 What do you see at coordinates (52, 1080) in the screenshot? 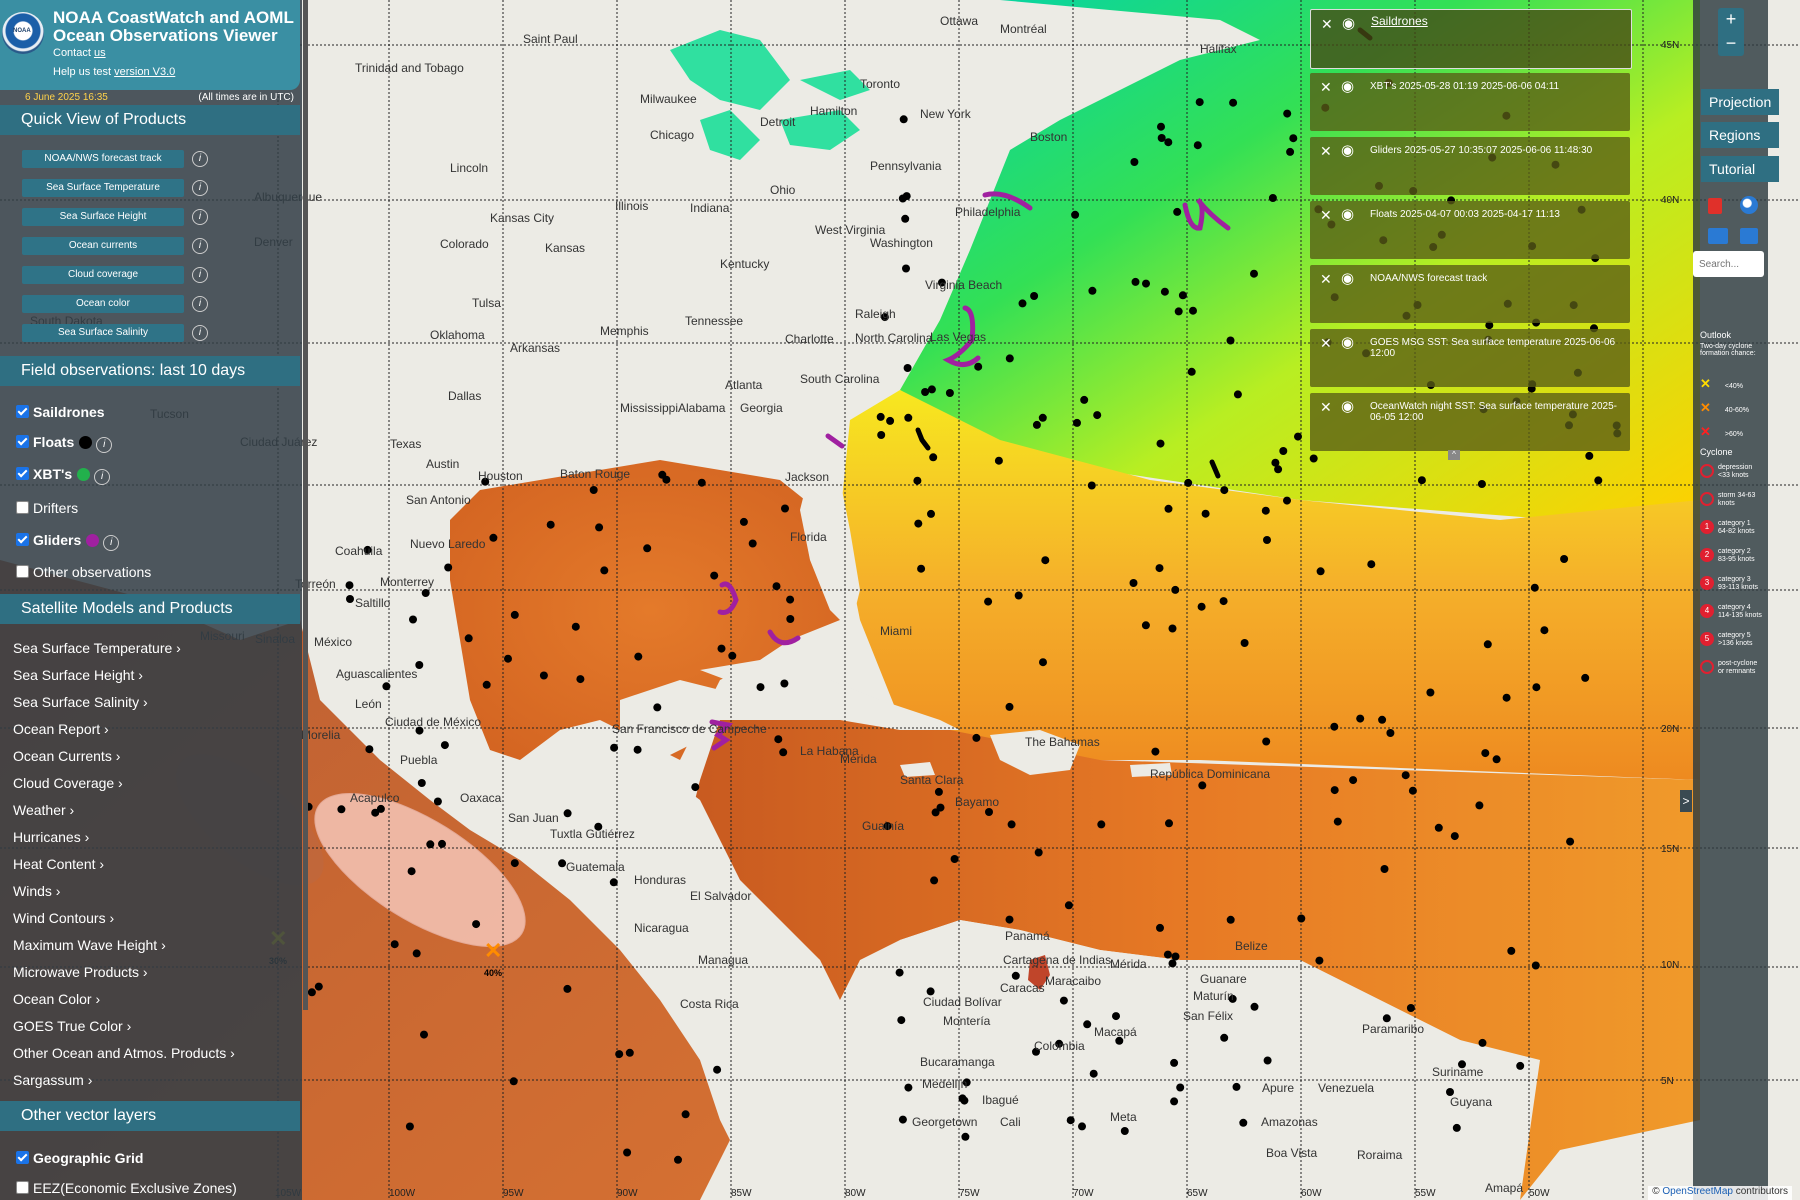
I see `satellite-item: Sargassum ›` at bounding box center [52, 1080].